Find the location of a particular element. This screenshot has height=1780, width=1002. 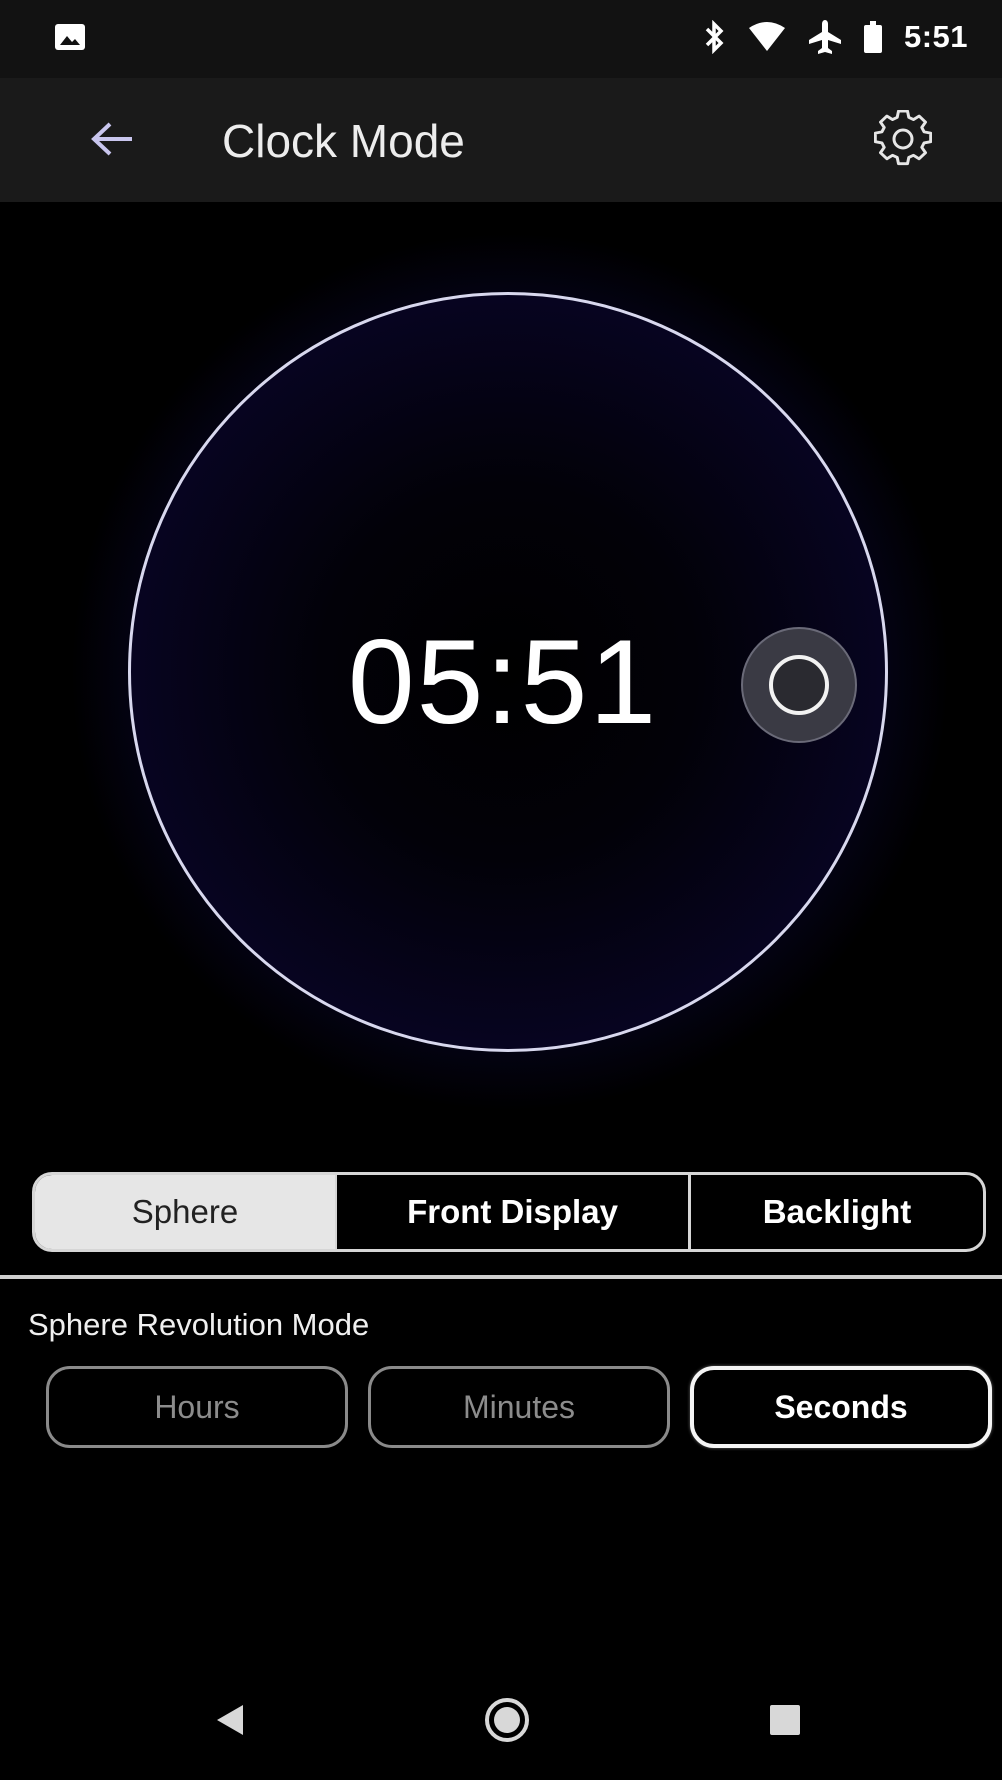

airplane-icon is located at coordinates (825, 37).